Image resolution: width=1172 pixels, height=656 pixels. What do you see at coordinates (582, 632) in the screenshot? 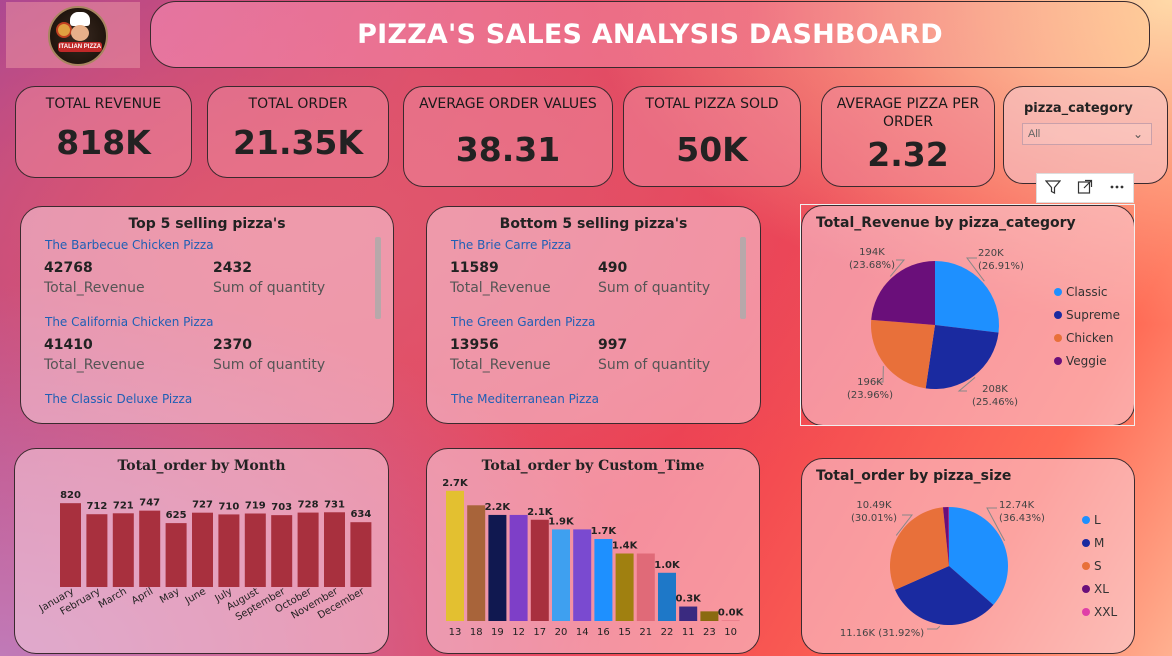
I see `x-tick-label: 14` at bounding box center [582, 632].